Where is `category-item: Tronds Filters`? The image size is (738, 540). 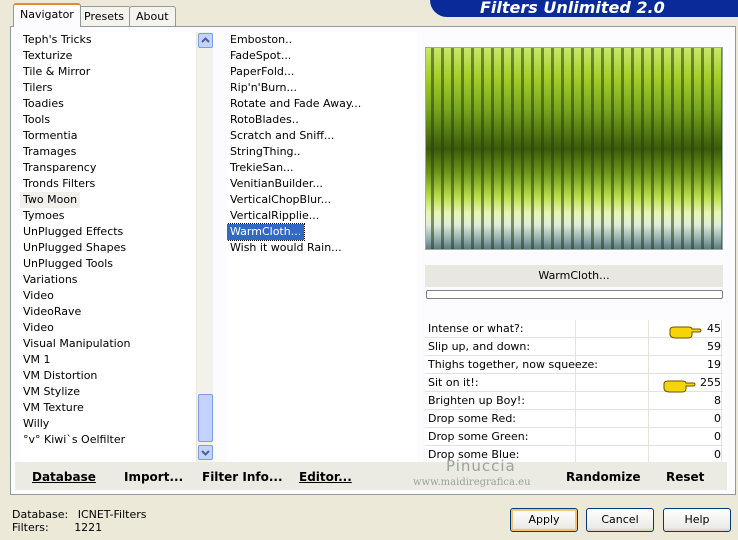
category-item: Tronds Filters is located at coordinates (108, 184).